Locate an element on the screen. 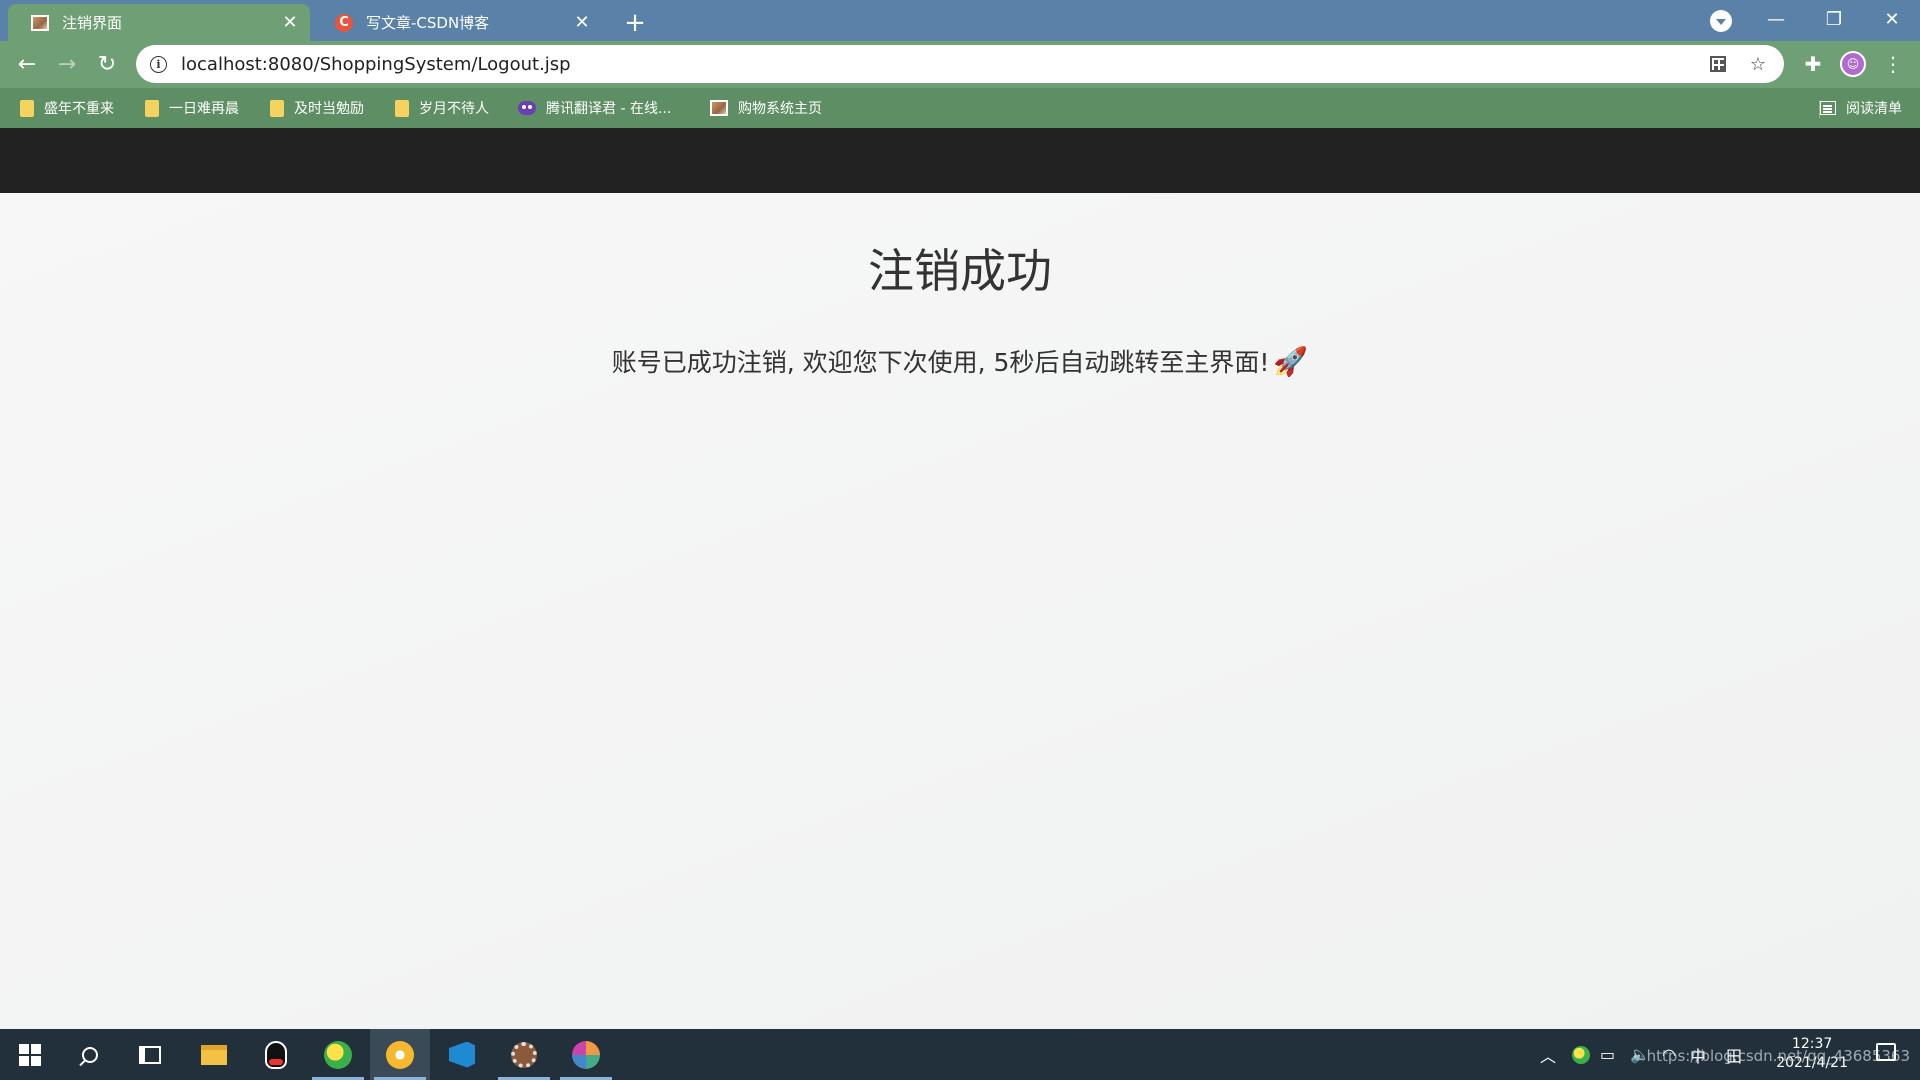 This screenshot has height=1080, width=1920. battery-icon: ▭ is located at coordinates (1607, 1054).